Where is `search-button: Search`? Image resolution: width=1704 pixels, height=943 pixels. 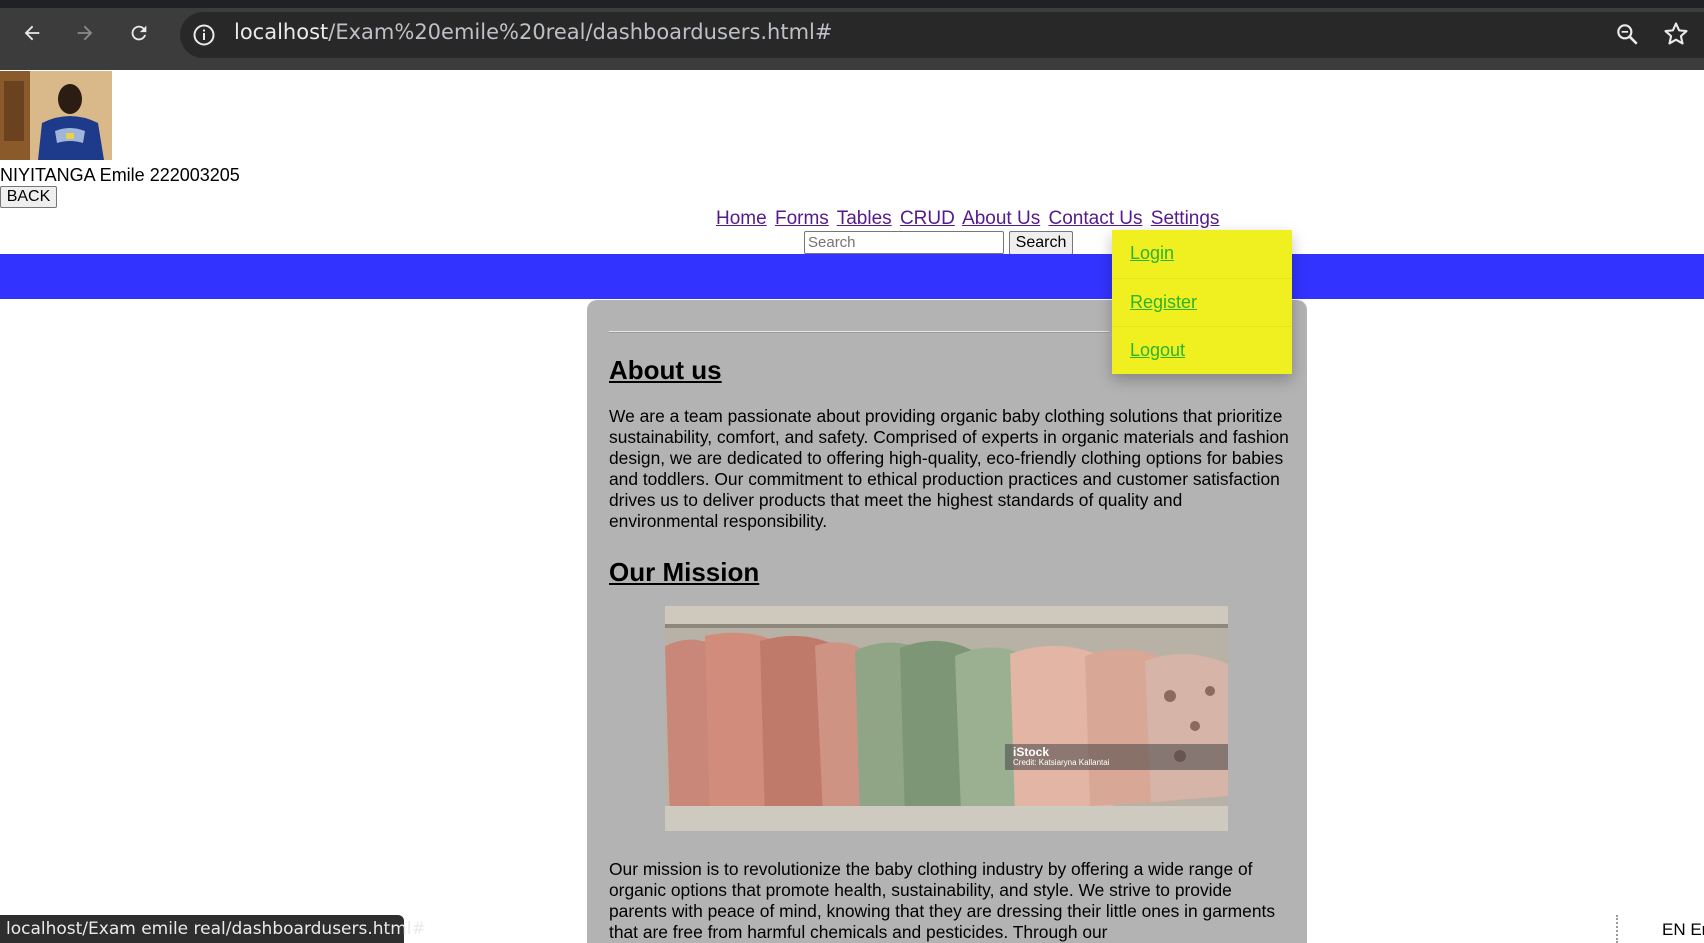
search-button: Search is located at coordinates (1041, 243).